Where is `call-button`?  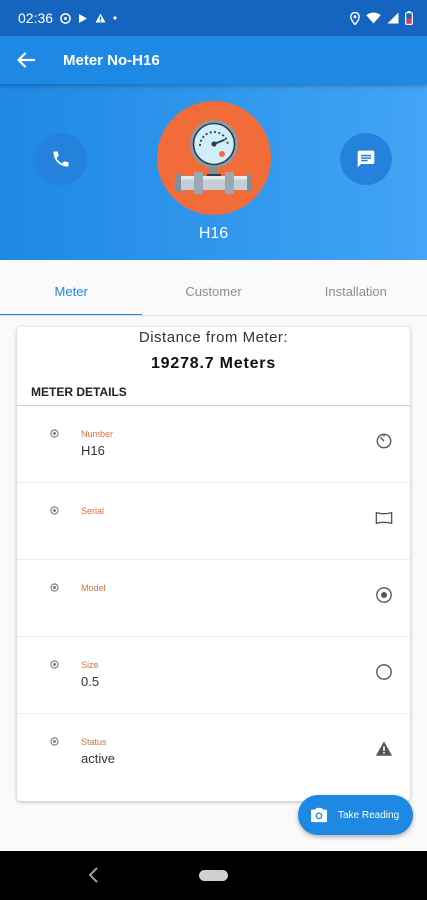
call-button is located at coordinates (61, 159).